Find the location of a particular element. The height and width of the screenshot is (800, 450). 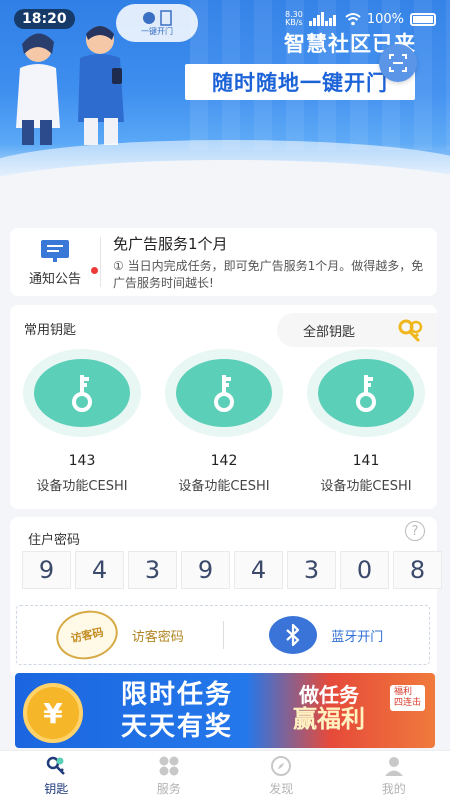

bluetooth-open-label: 蓝牙开门 is located at coordinates (357, 637).